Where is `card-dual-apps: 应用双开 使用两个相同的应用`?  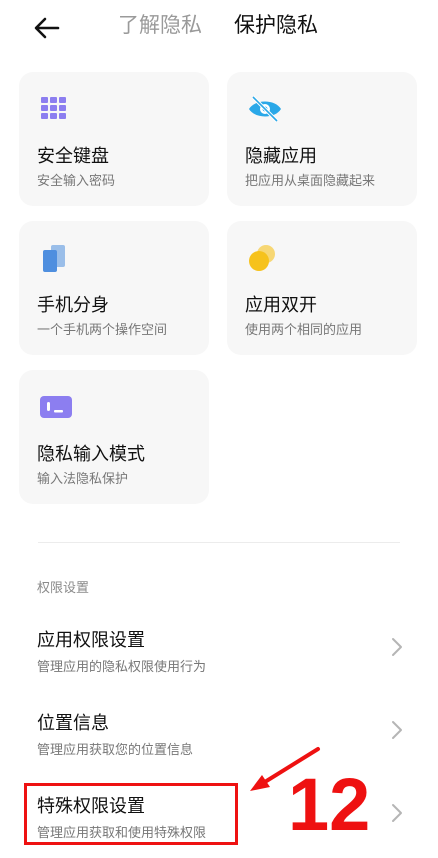
card-dual-apps: 应用双开 使用两个相同的应用 is located at coordinates (322, 288).